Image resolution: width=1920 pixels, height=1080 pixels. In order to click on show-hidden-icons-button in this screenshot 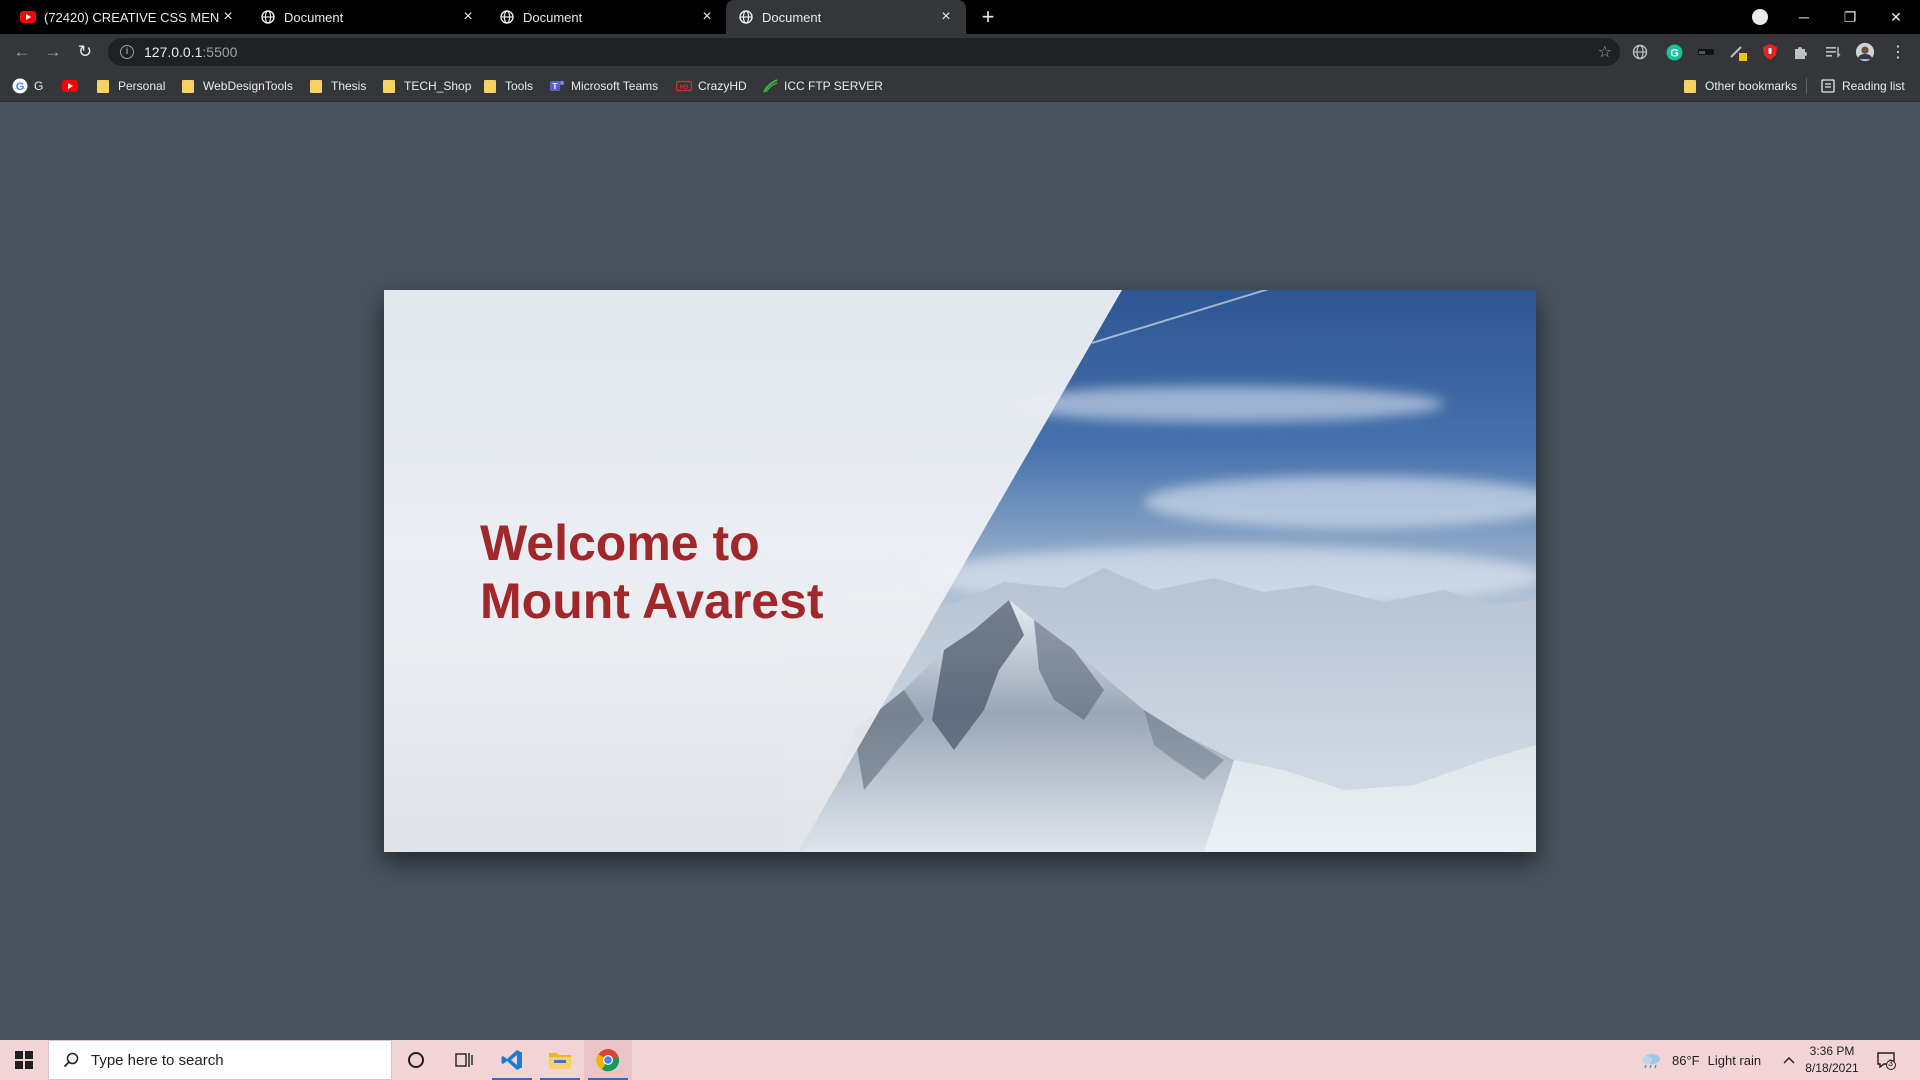, I will do `click(1789, 1060)`.